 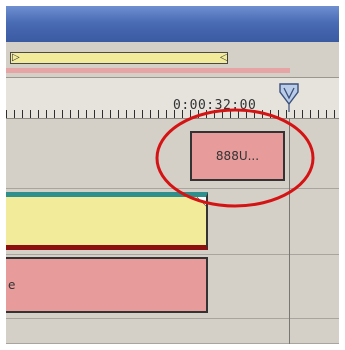 I want to click on pink-clip-label: e, so click(x=12, y=285).